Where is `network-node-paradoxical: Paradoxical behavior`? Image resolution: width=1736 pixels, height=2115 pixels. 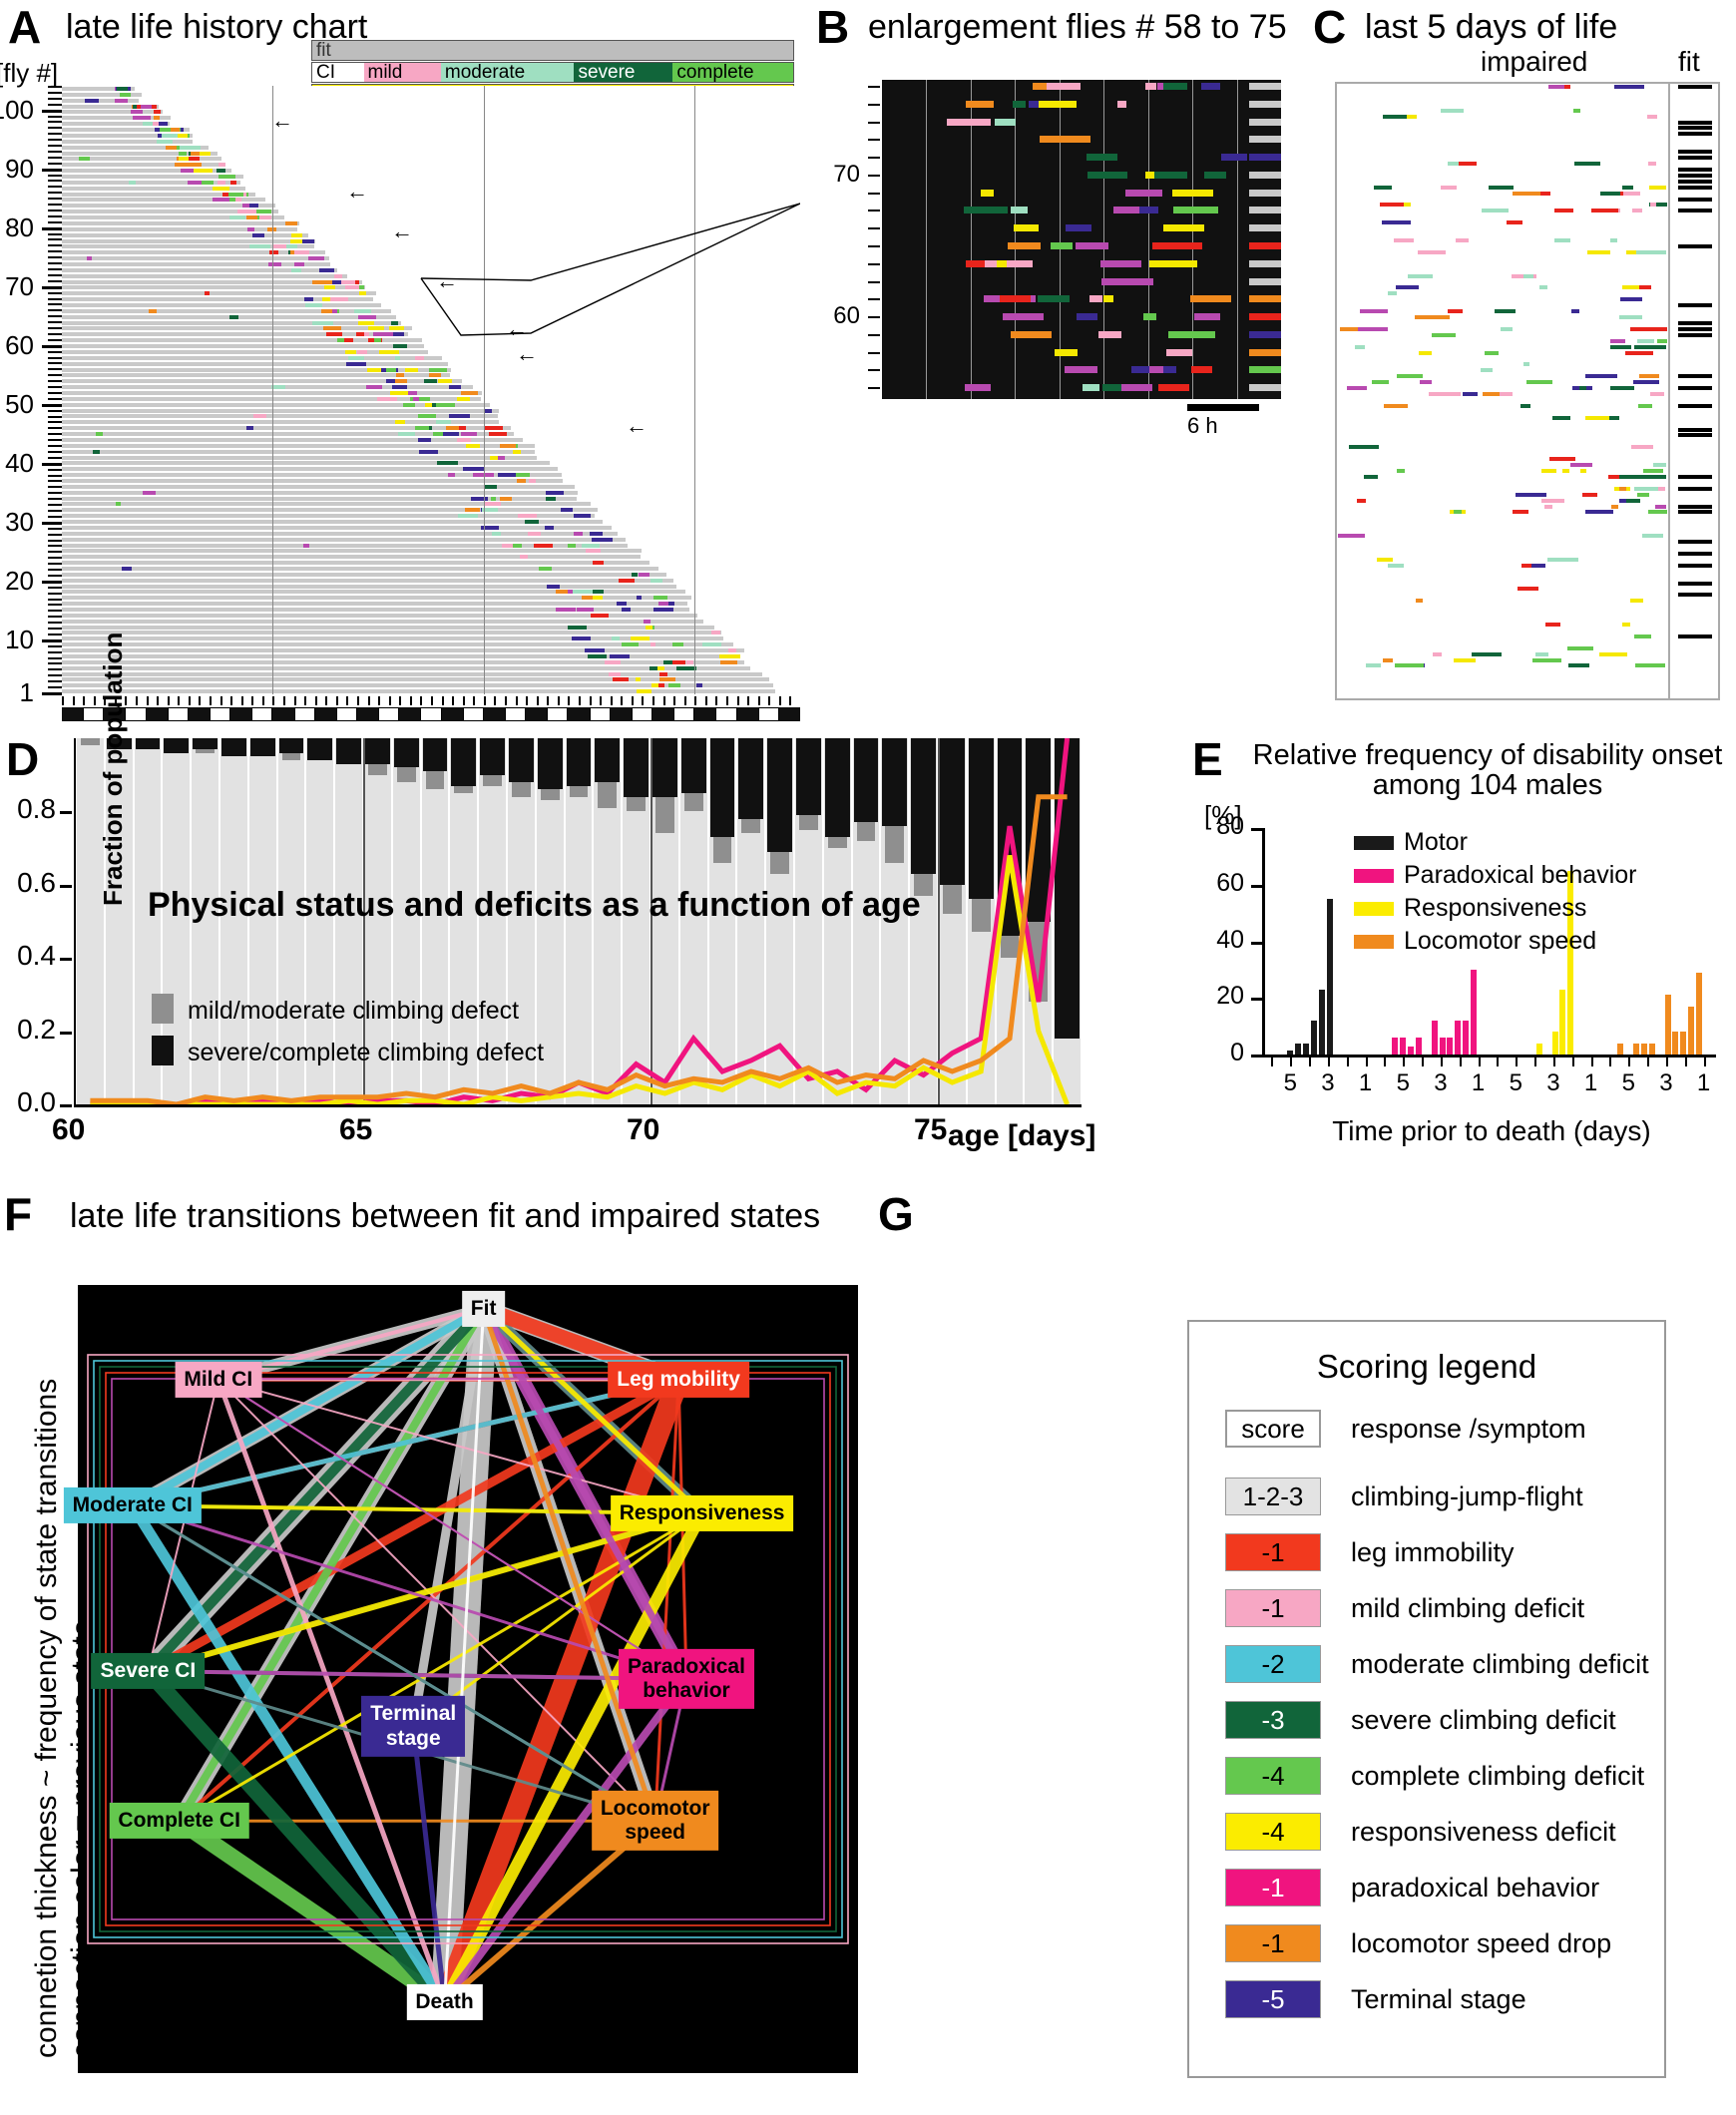 network-node-paradoxical: Paradoxical behavior is located at coordinates (686, 1679).